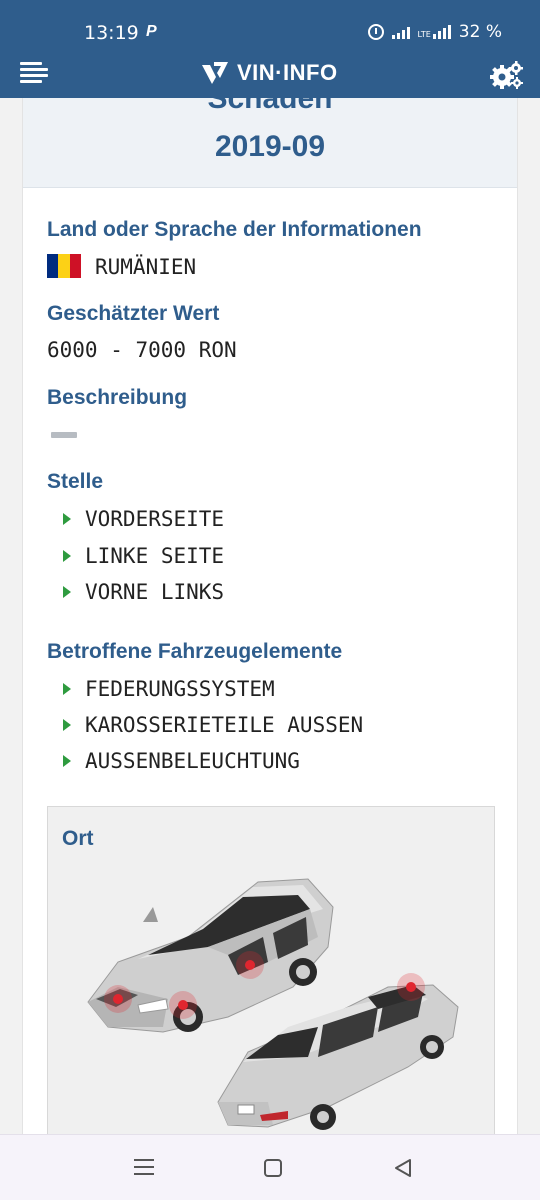 Image resolution: width=540 pixels, height=1200 pixels. What do you see at coordinates (181, 761) in the screenshot?
I see `affected-item: AUSSENBELEUCHTUNG` at bounding box center [181, 761].